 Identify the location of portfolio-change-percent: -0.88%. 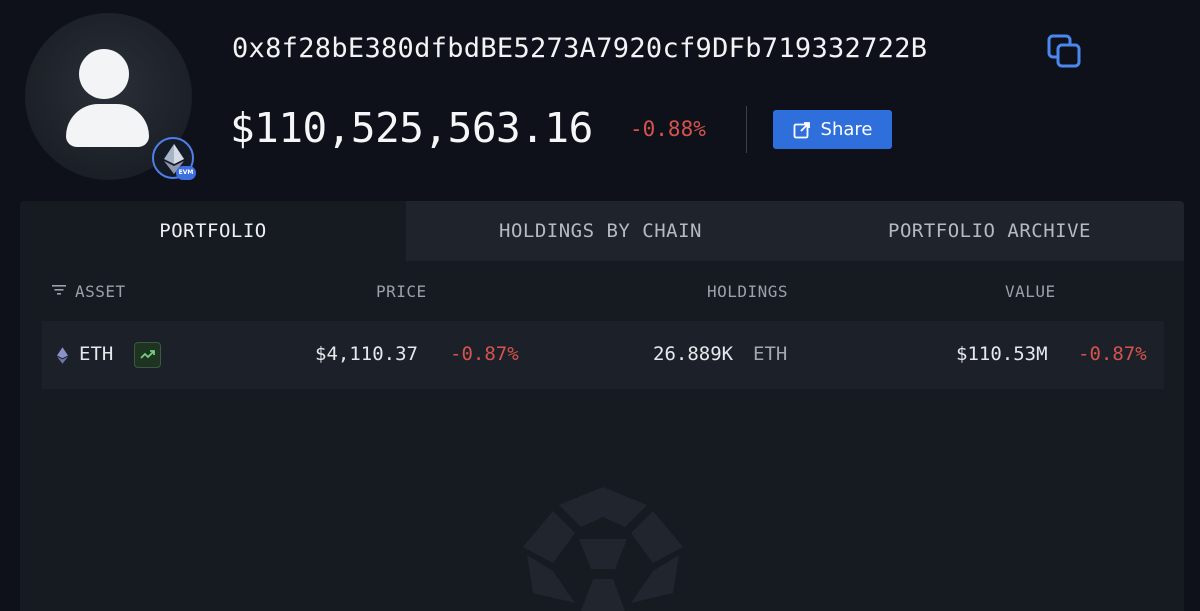
(668, 129).